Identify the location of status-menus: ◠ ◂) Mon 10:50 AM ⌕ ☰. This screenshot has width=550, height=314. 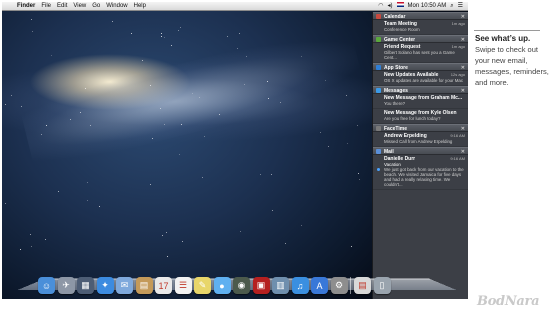
(422, 6).